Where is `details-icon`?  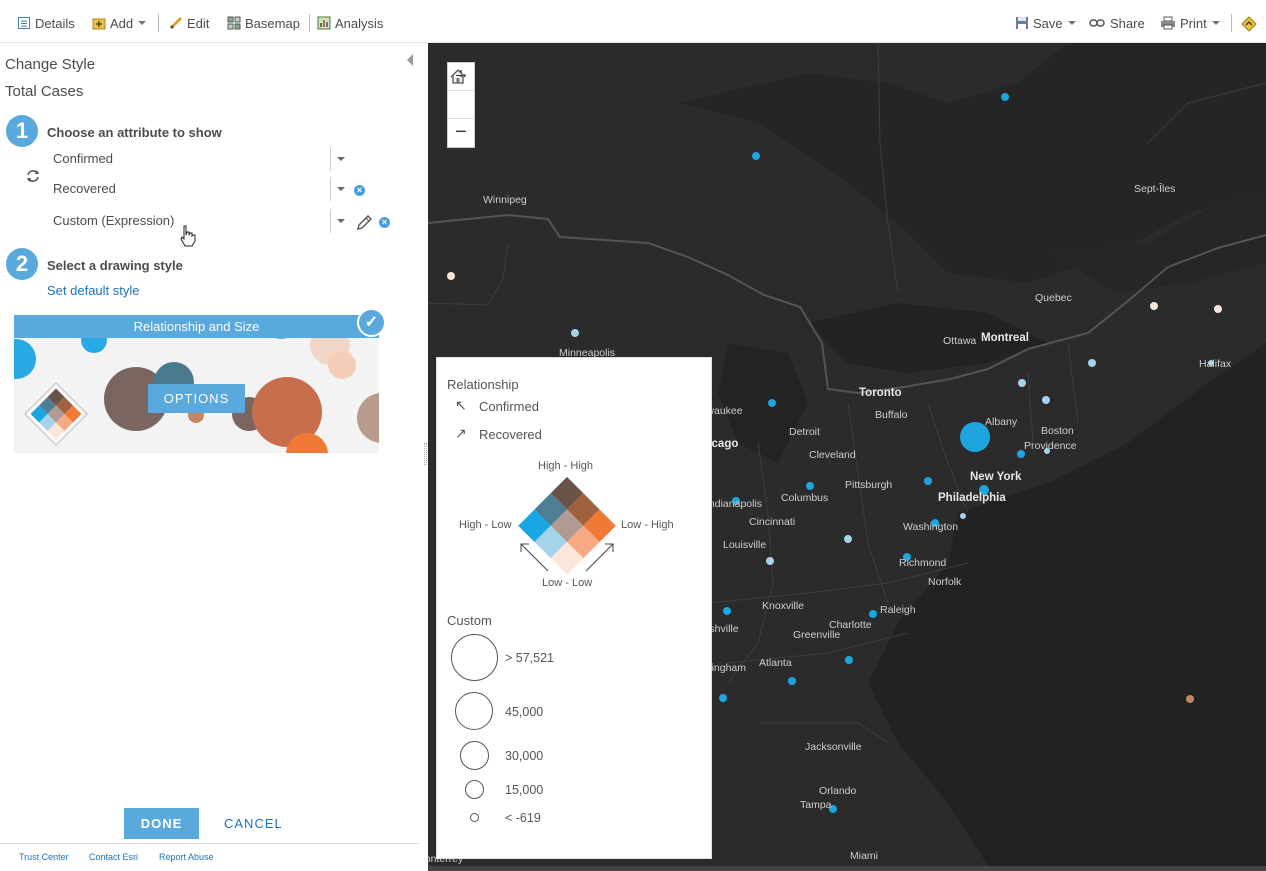 details-icon is located at coordinates (24, 23).